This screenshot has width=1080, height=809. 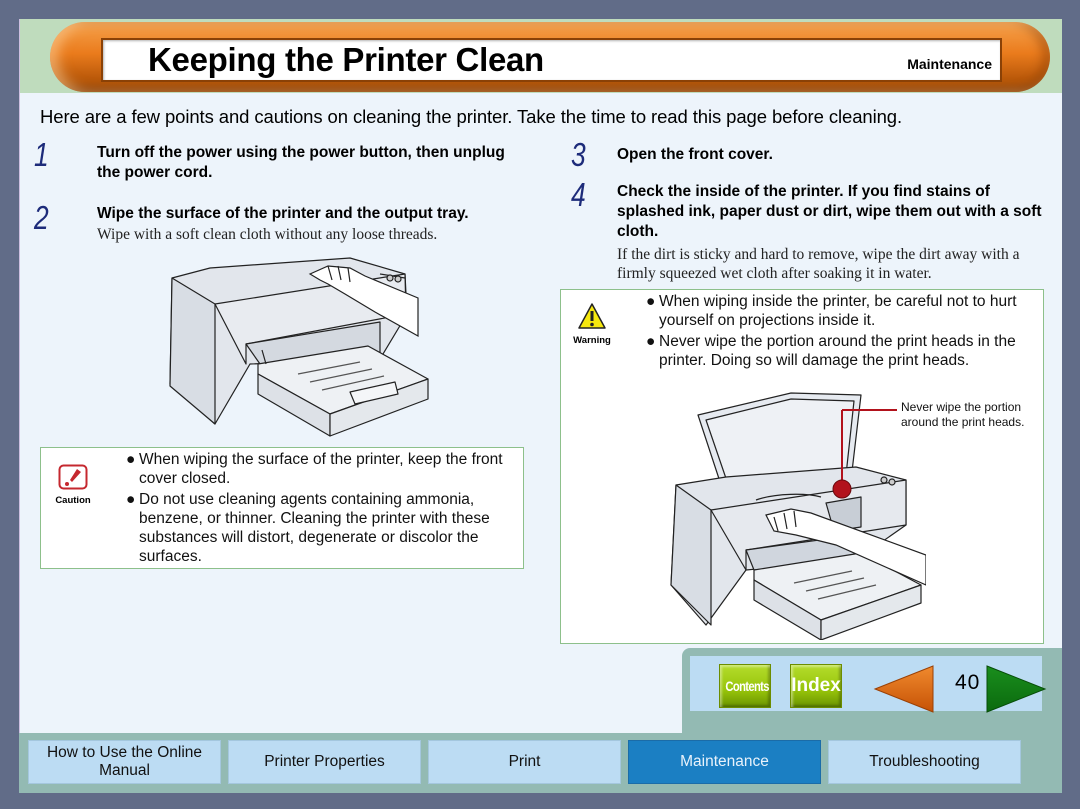 What do you see at coordinates (592, 340) in the screenshot?
I see `warning-label: Warning` at bounding box center [592, 340].